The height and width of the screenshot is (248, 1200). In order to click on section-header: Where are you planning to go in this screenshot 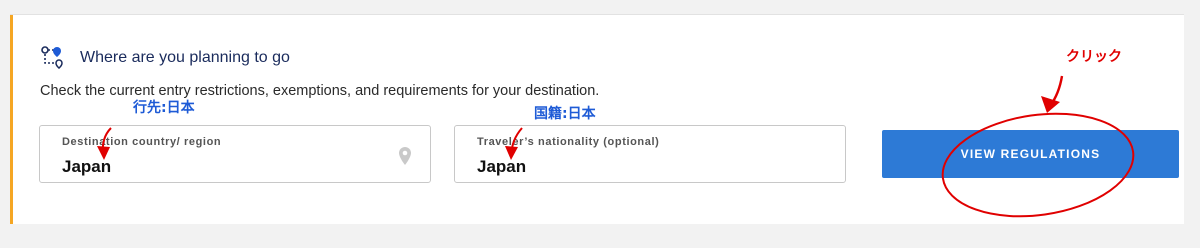, I will do `click(165, 58)`.